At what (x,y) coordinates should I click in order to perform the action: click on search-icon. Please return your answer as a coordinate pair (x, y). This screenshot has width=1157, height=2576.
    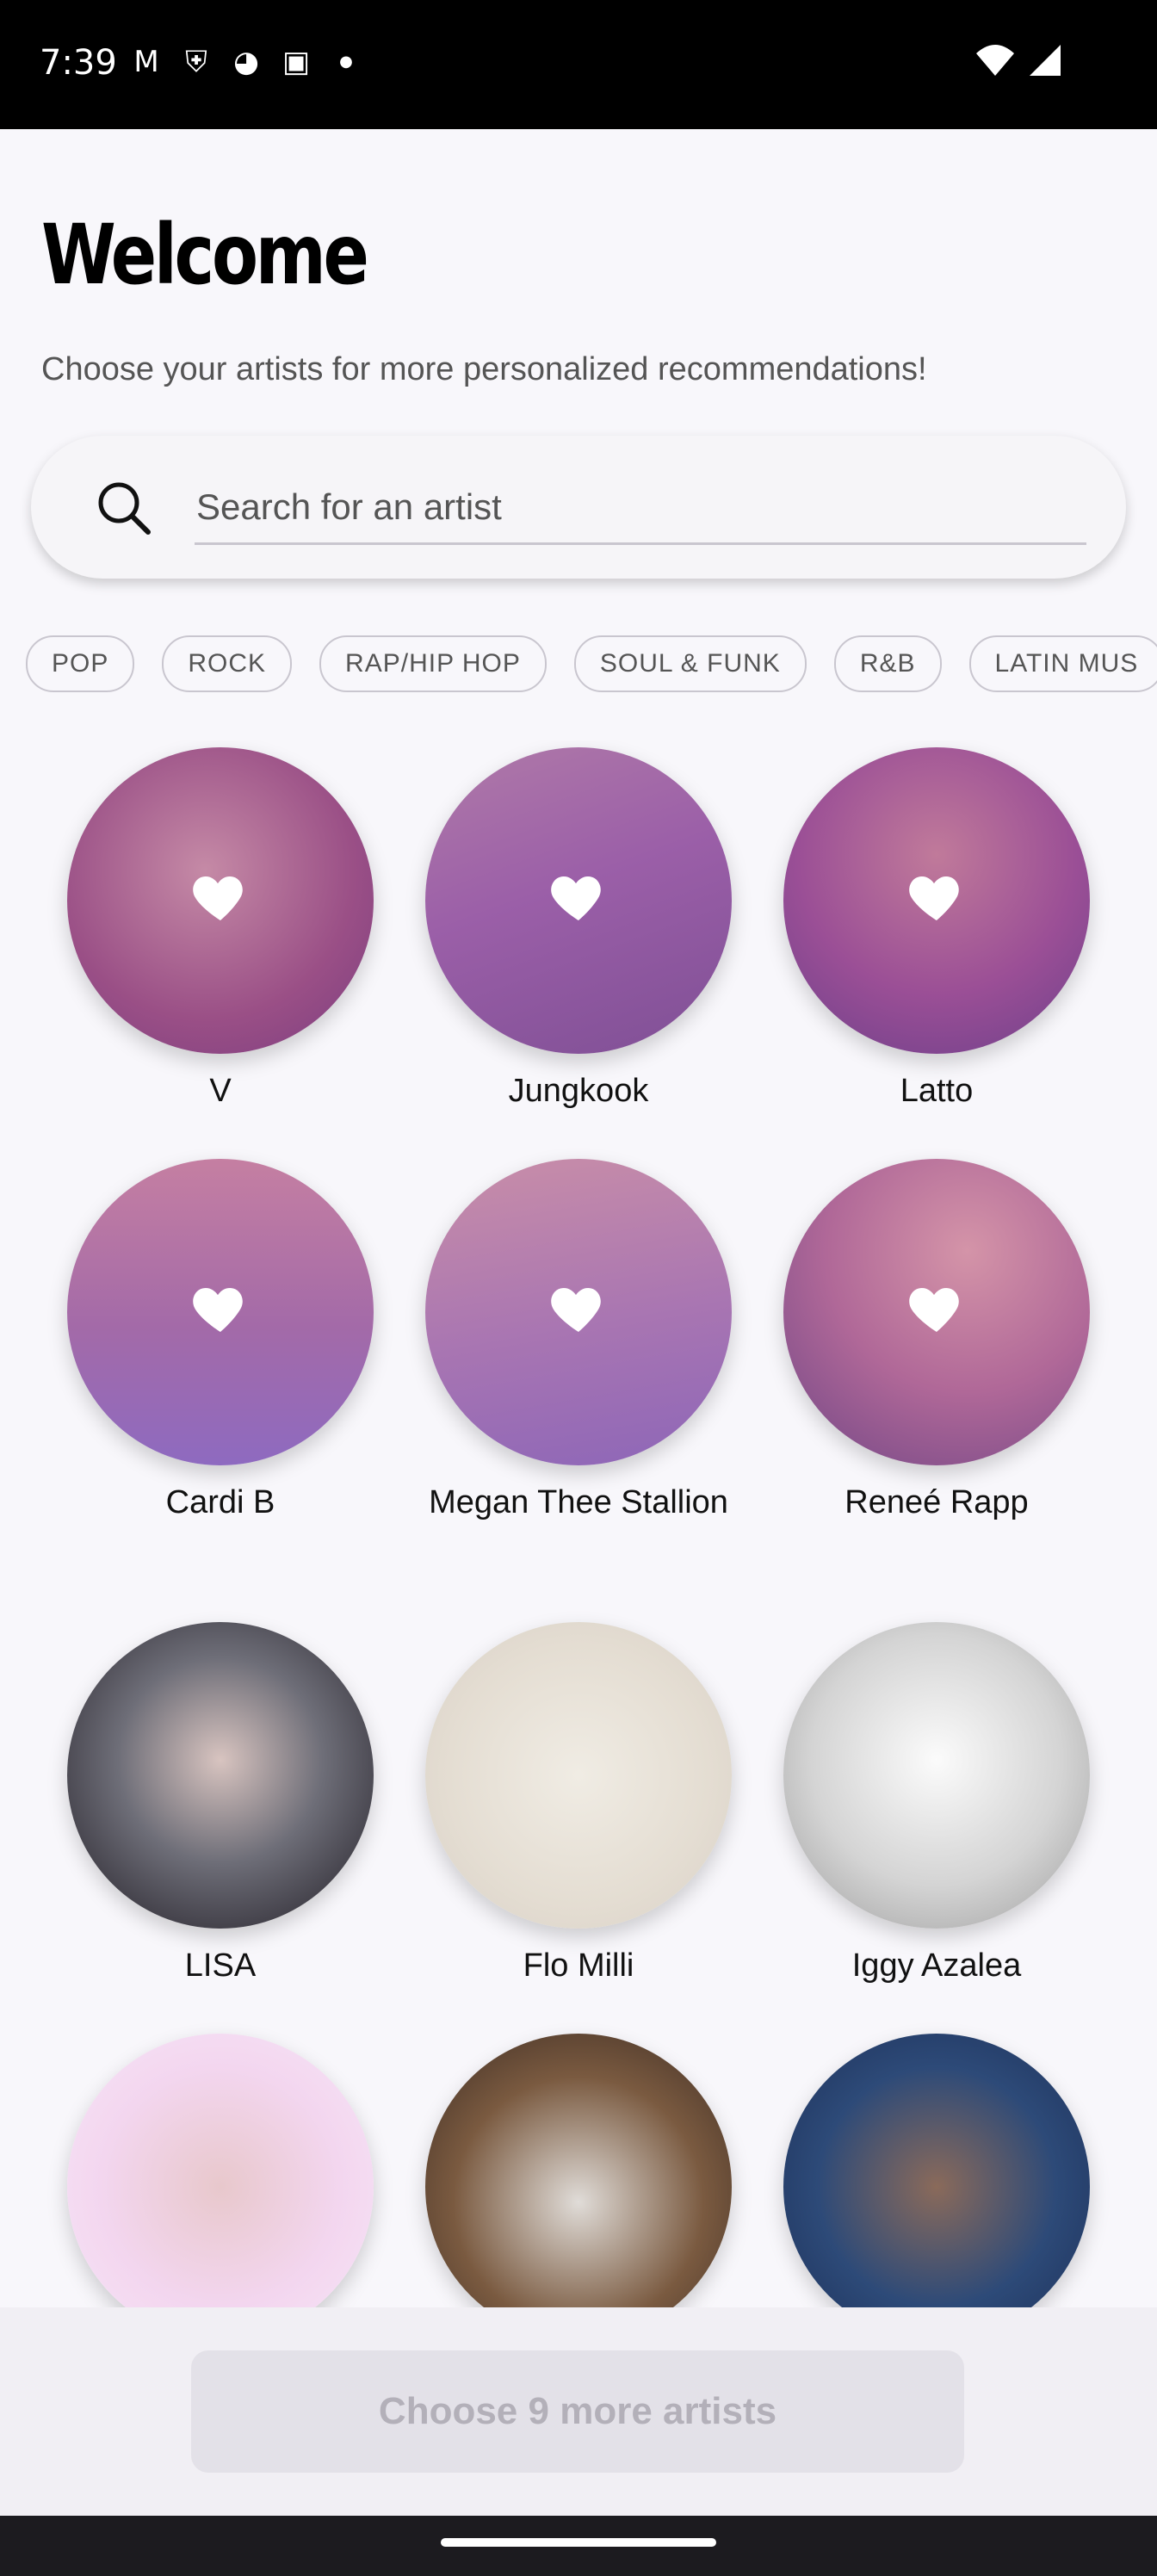
    Looking at the image, I should click on (125, 508).